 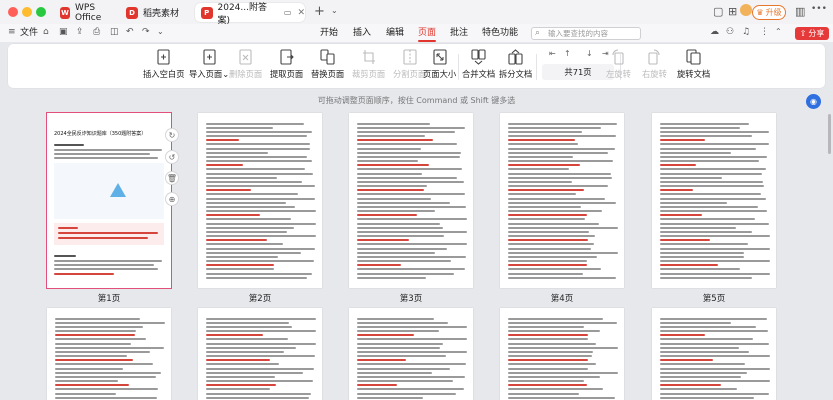 What do you see at coordinates (209, 64) in the screenshot?
I see `import-page-button: 导入页面⌄` at bounding box center [209, 64].